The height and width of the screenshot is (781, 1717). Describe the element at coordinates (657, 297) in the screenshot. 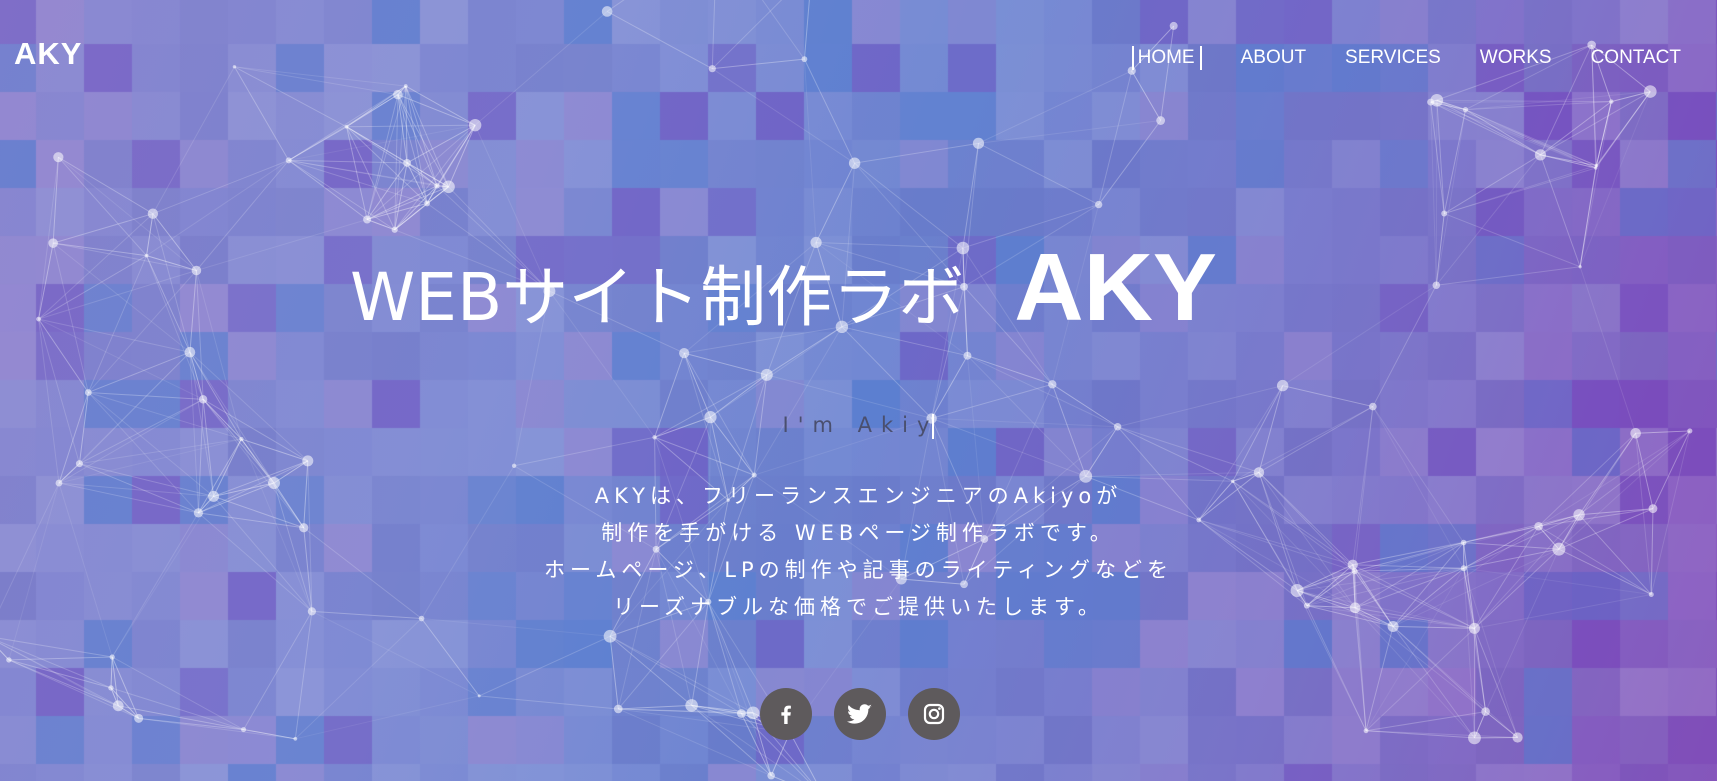

I see `hero-title-text: WEBサイト制作ラボ` at that location.